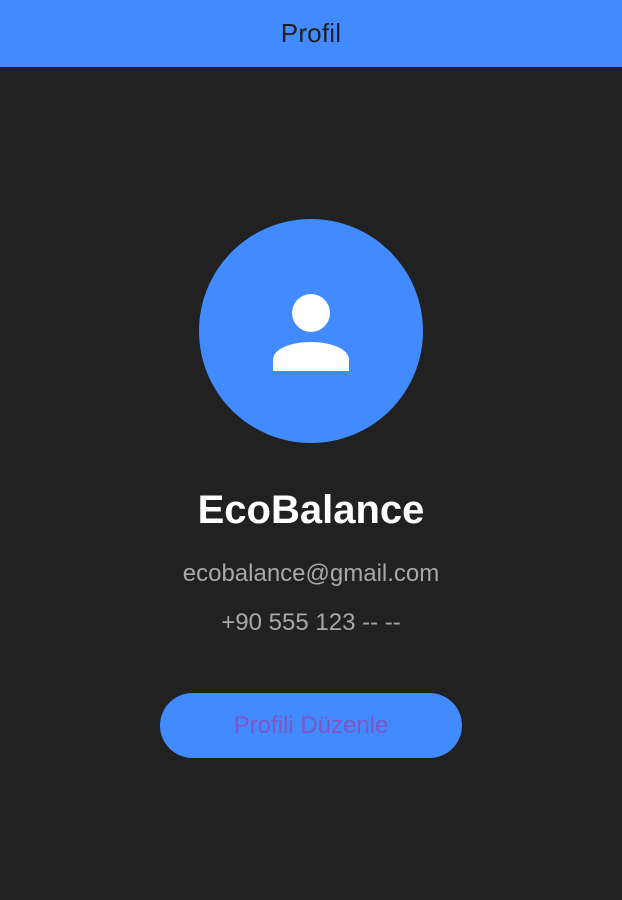 The height and width of the screenshot is (900, 622). Describe the element at coordinates (311, 622) in the screenshot. I see `profile-phone: +90 555 123 -- --` at that location.